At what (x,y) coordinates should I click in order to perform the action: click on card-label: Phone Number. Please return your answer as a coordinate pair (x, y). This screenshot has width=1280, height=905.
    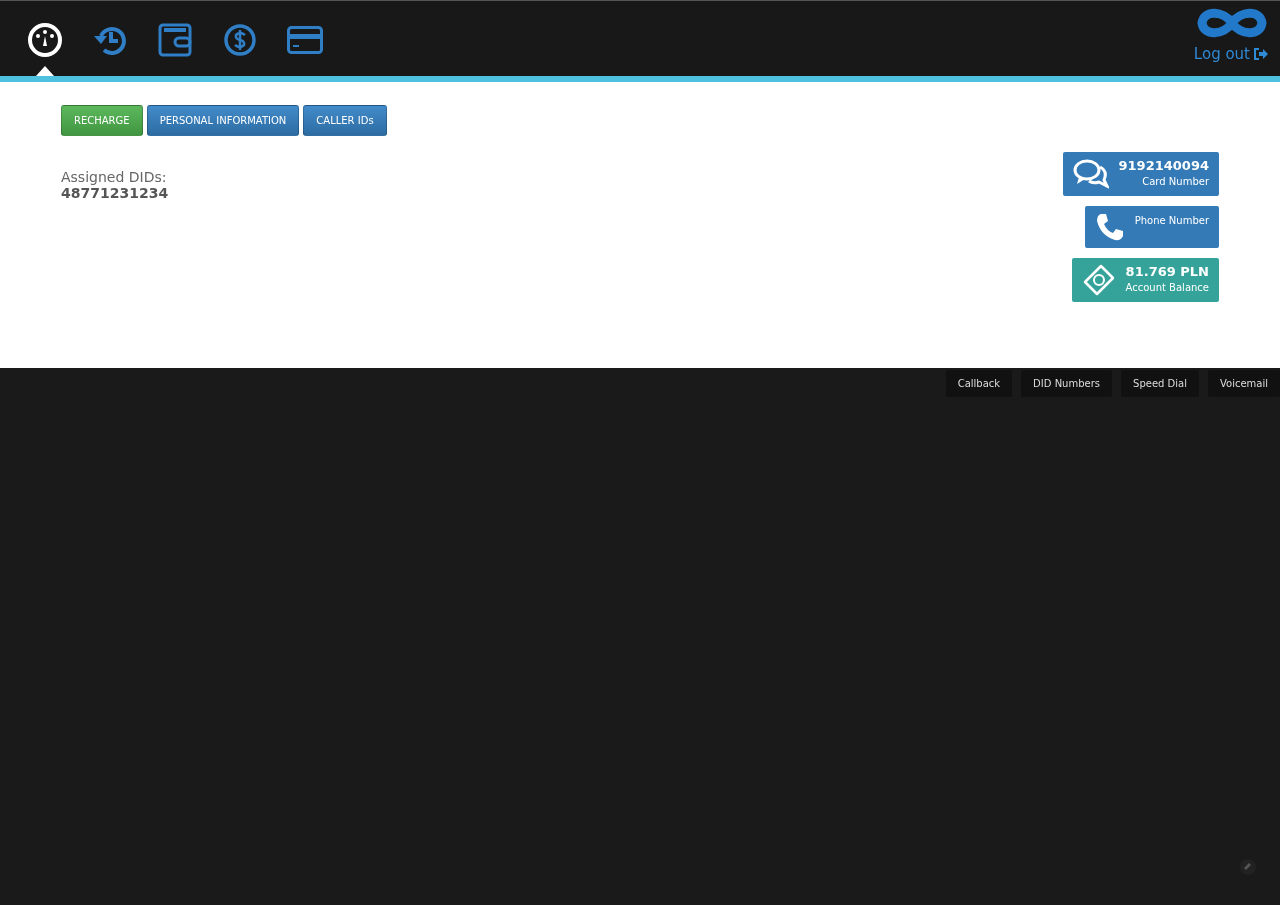
    Looking at the image, I should click on (1171, 220).